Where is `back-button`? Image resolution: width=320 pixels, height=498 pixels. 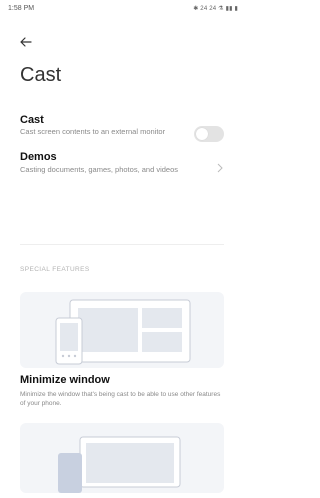 back-button is located at coordinates (26, 42).